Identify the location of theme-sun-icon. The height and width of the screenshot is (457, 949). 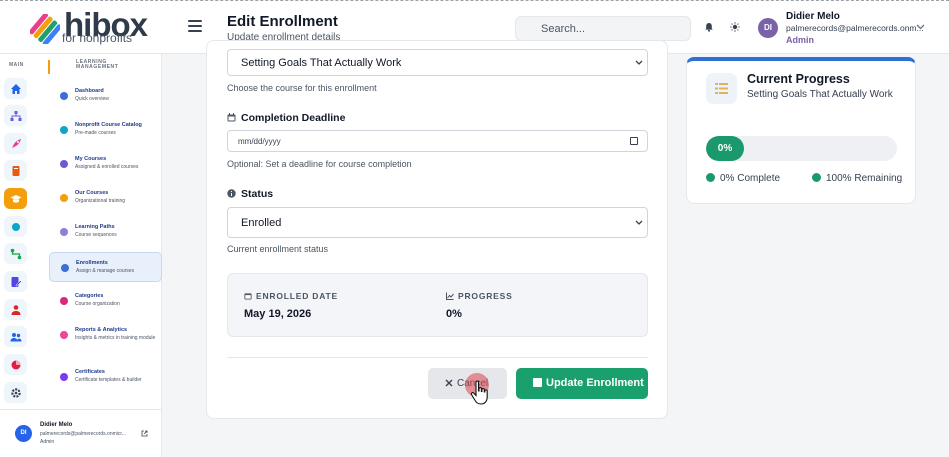
(735, 27).